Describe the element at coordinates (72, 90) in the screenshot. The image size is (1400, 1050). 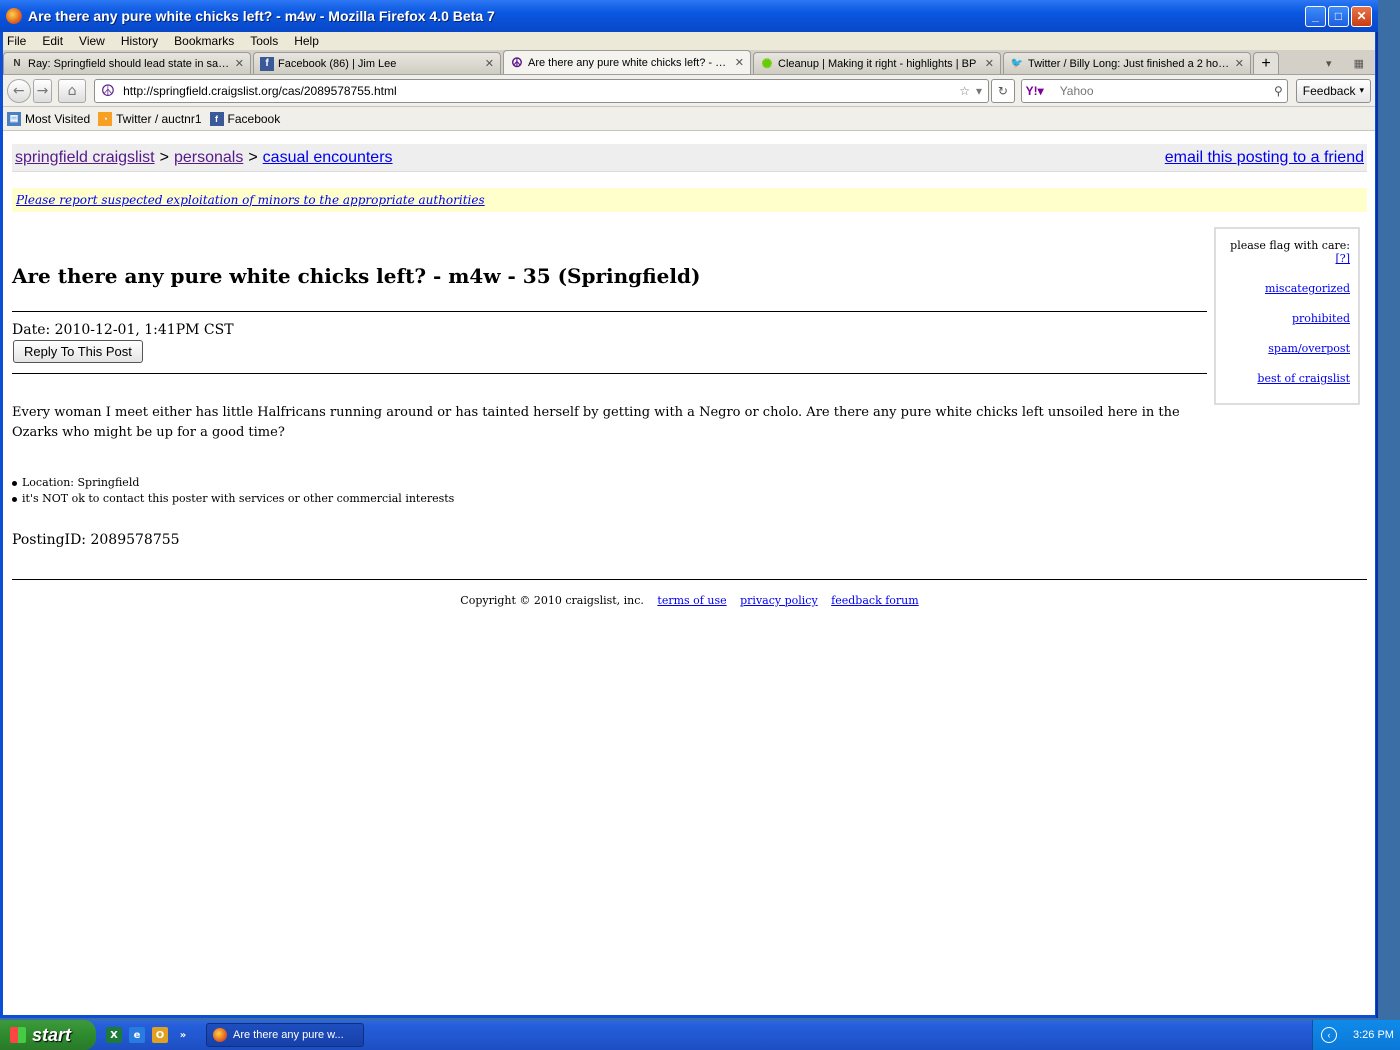
I see `home-button: ⌂` at that location.